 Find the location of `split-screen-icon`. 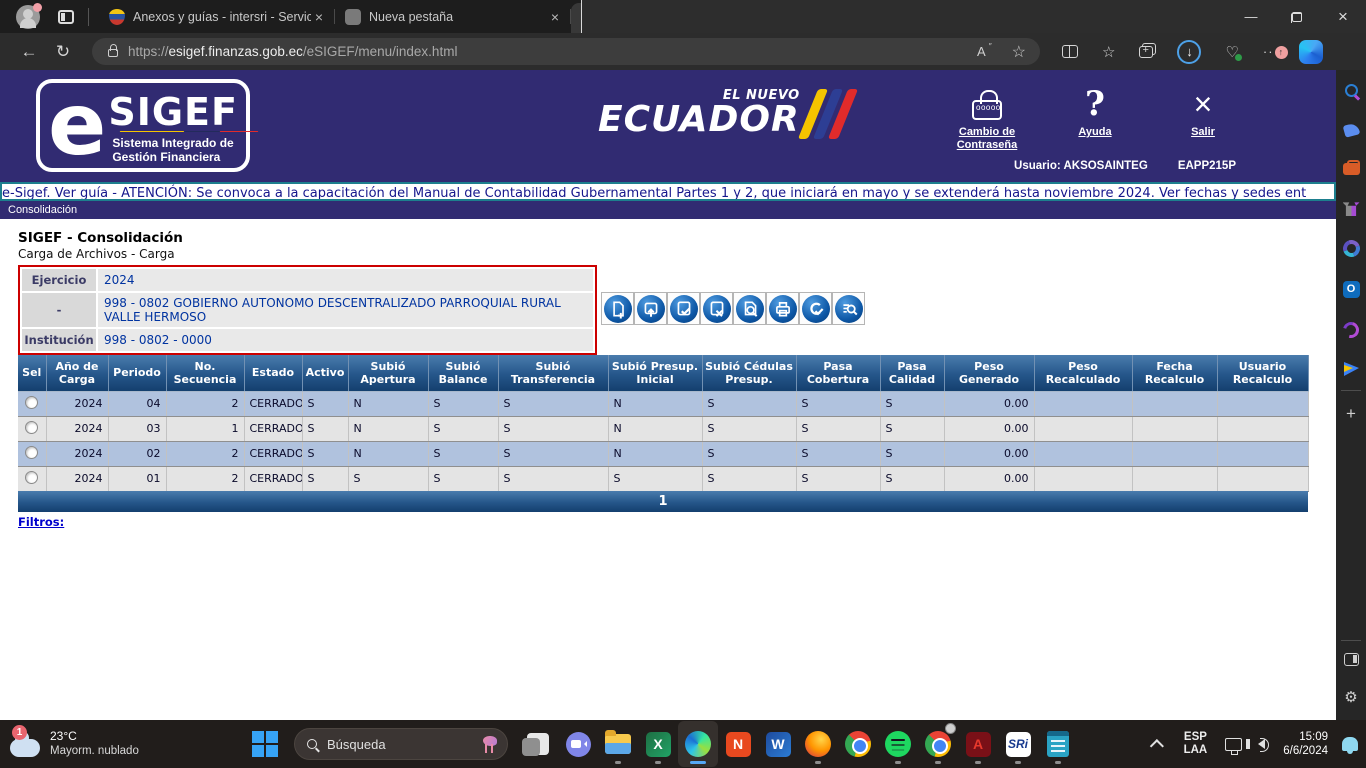

split-screen-icon is located at coordinates (1070, 51).